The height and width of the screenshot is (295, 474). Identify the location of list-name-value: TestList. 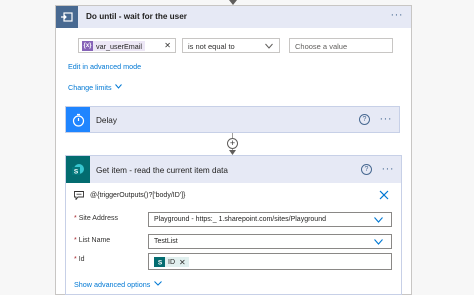
(166, 241).